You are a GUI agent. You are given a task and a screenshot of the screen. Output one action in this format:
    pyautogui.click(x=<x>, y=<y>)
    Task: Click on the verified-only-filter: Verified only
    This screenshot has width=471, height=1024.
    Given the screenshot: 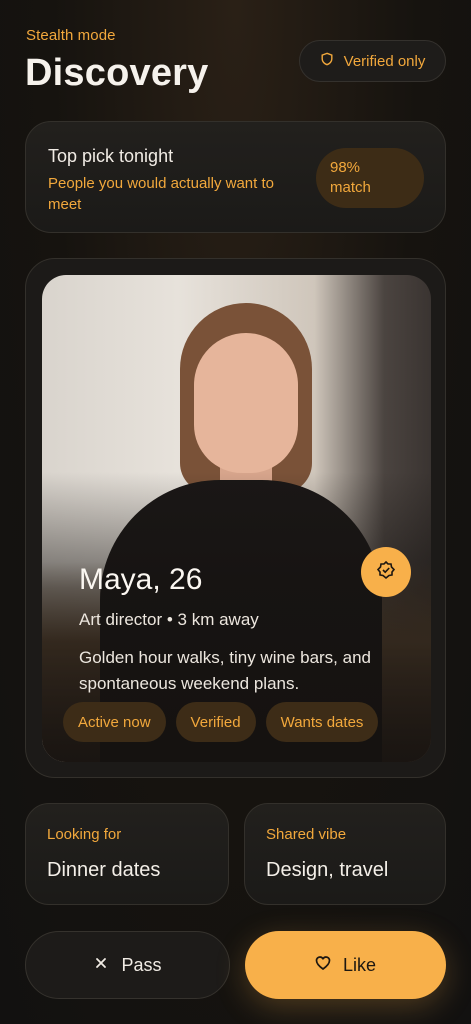 What is the action you would take?
    pyautogui.click(x=372, y=61)
    